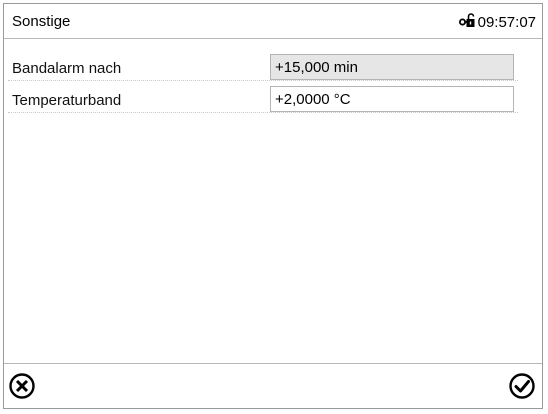  Describe the element at coordinates (67, 100) in the screenshot. I see `setting-label: Temperaturband` at that location.